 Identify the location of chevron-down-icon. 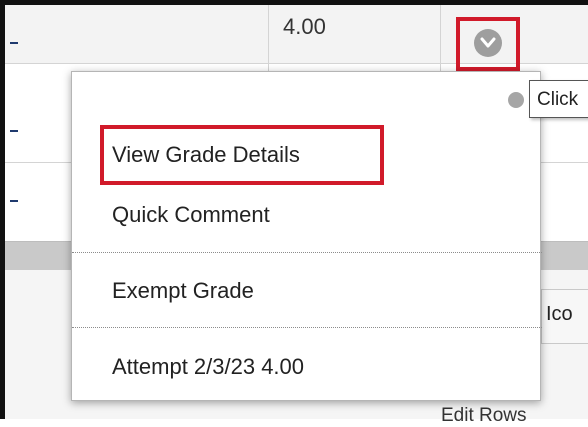
(488, 42).